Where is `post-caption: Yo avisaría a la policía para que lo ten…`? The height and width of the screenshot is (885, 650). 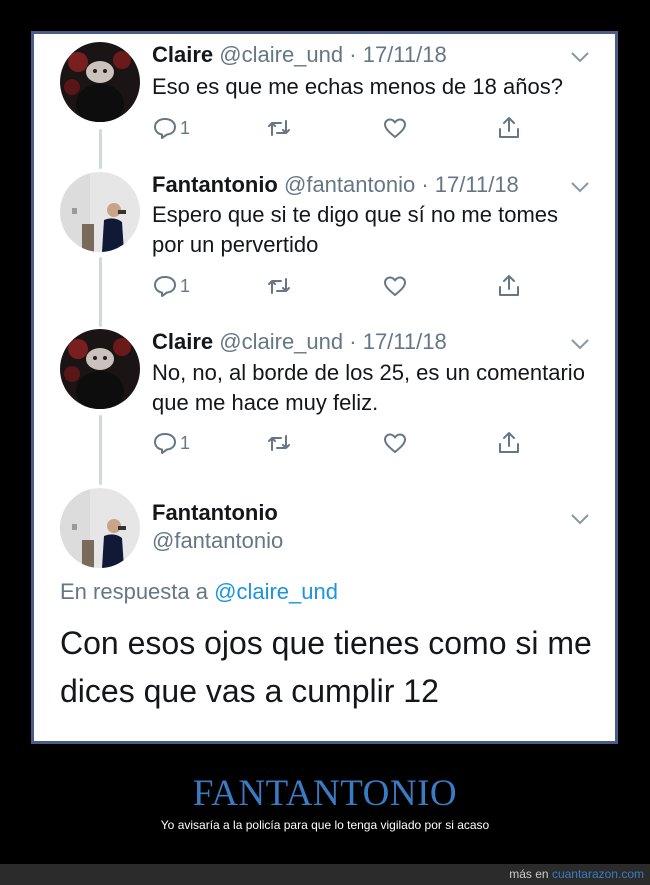
post-caption: Yo avisaría a la policía para que lo ten… is located at coordinates (325, 825).